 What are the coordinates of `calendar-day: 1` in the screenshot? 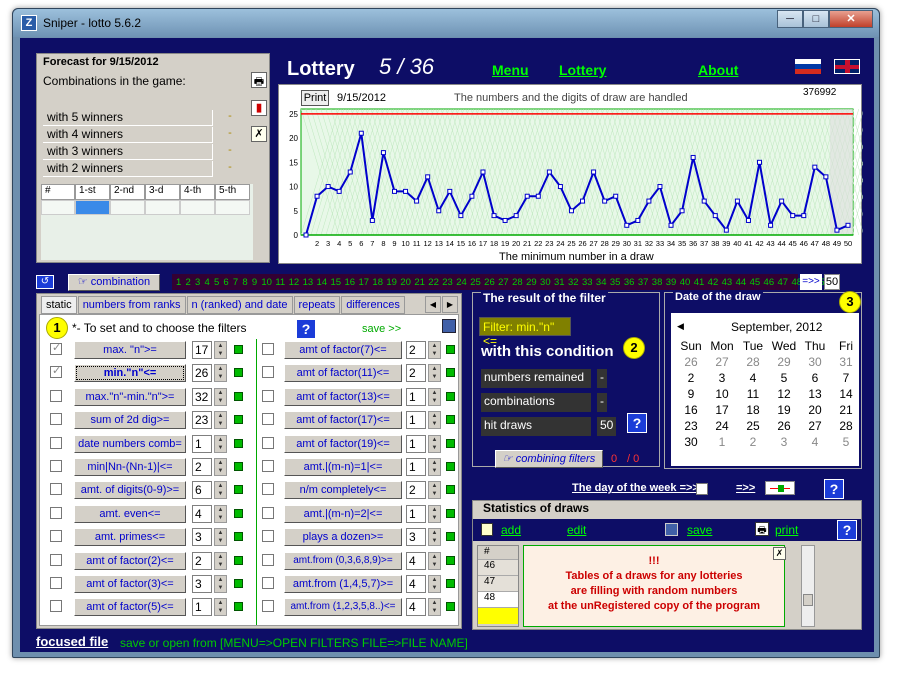 It's located at (722, 442).